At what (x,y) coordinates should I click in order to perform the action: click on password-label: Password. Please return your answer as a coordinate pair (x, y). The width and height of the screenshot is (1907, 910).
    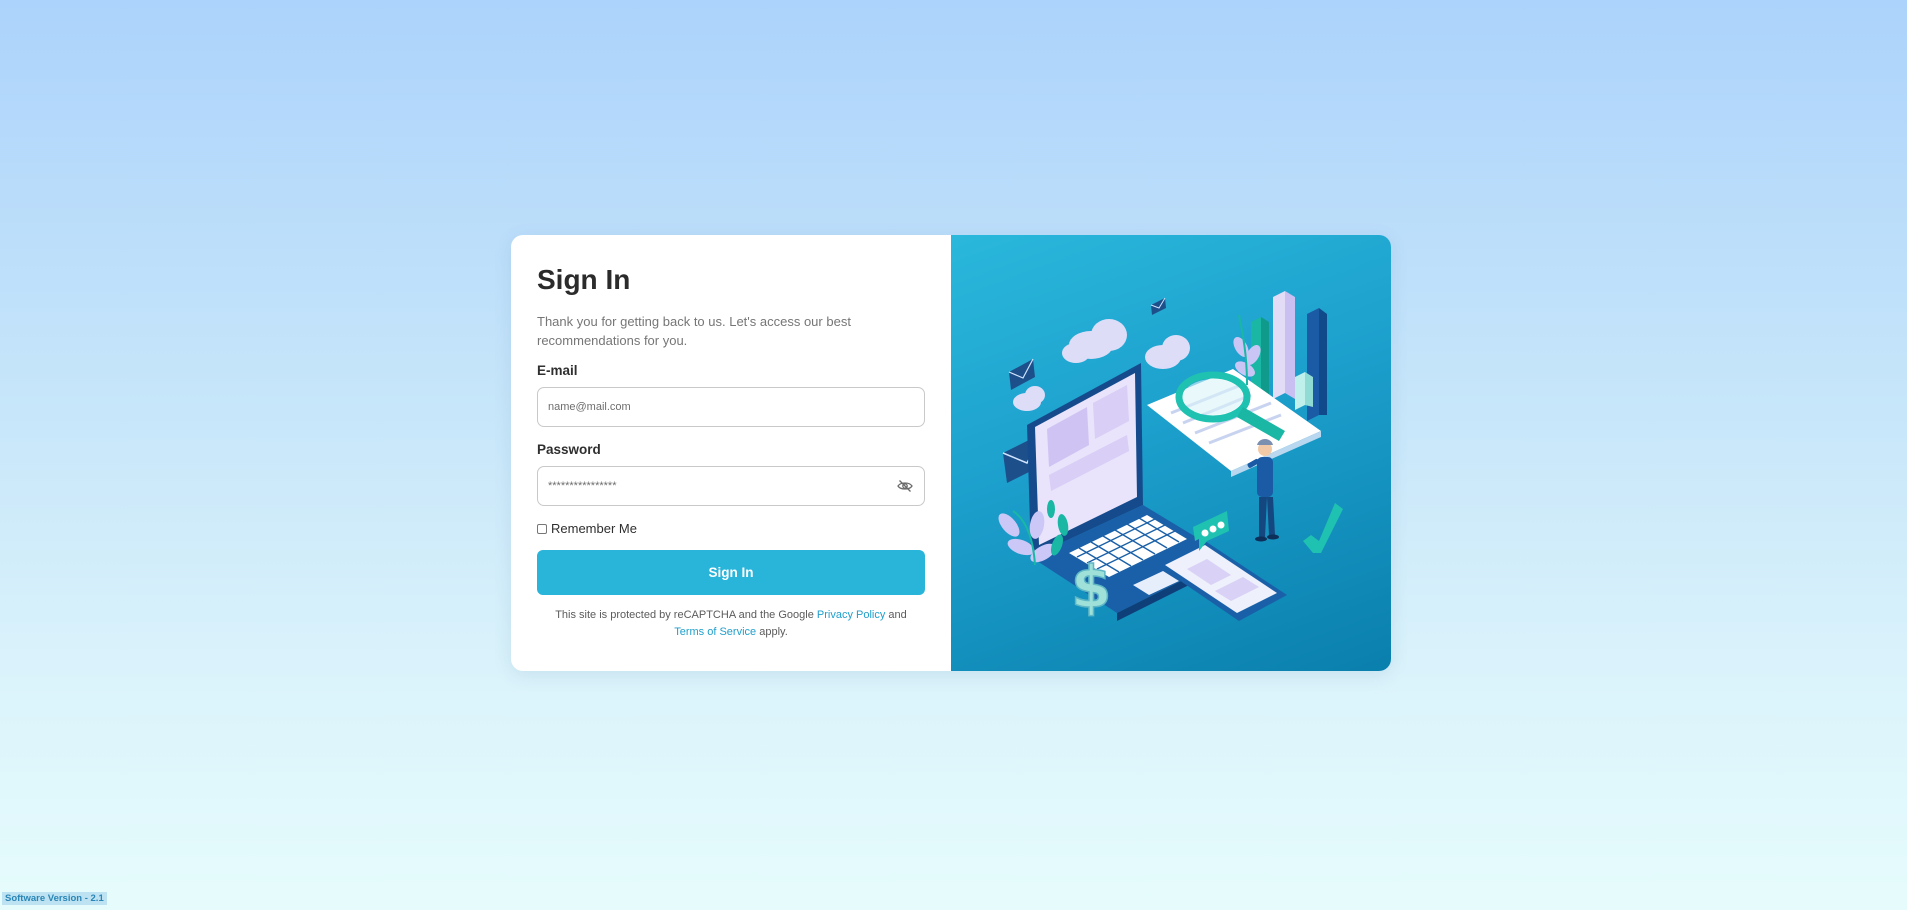
    Looking at the image, I should click on (569, 449).